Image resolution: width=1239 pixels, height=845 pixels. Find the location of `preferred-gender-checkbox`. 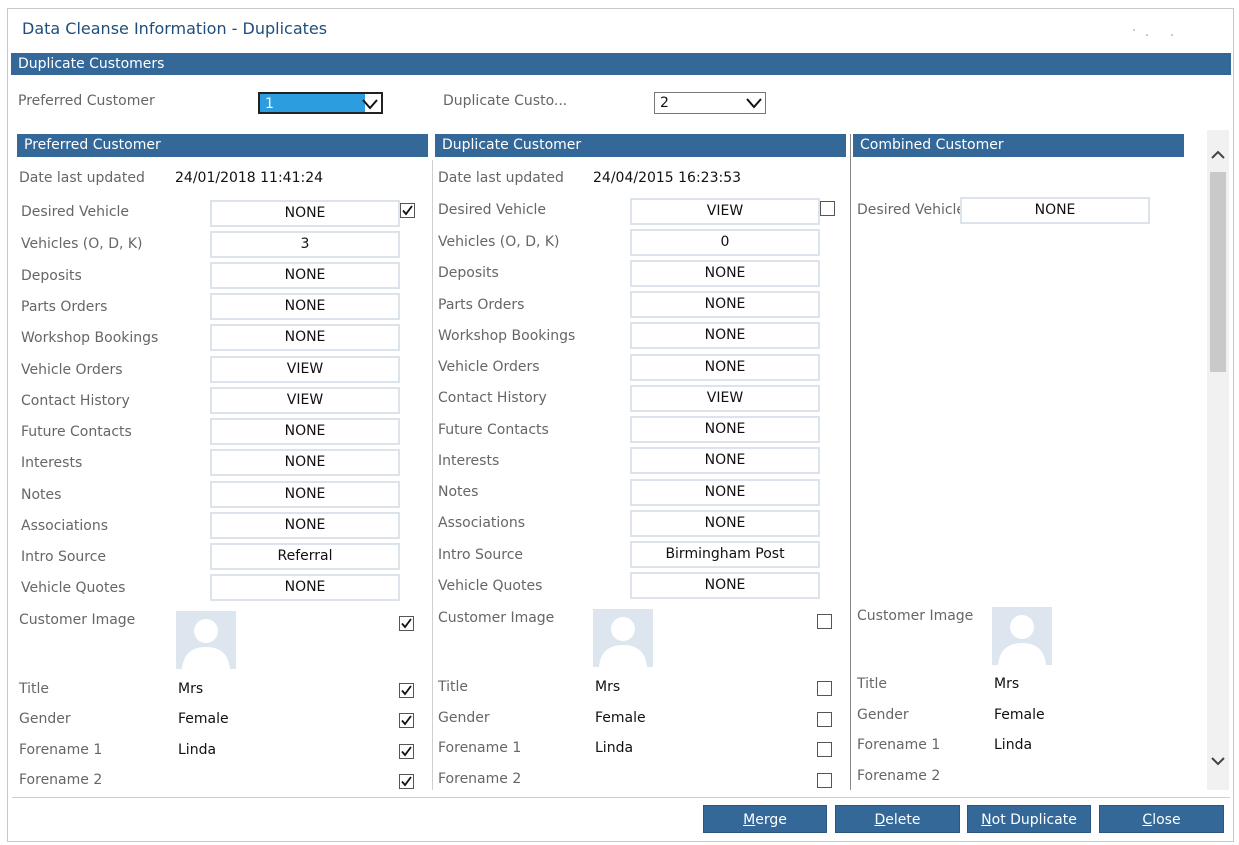

preferred-gender-checkbox is located at coordinates (406, 720).